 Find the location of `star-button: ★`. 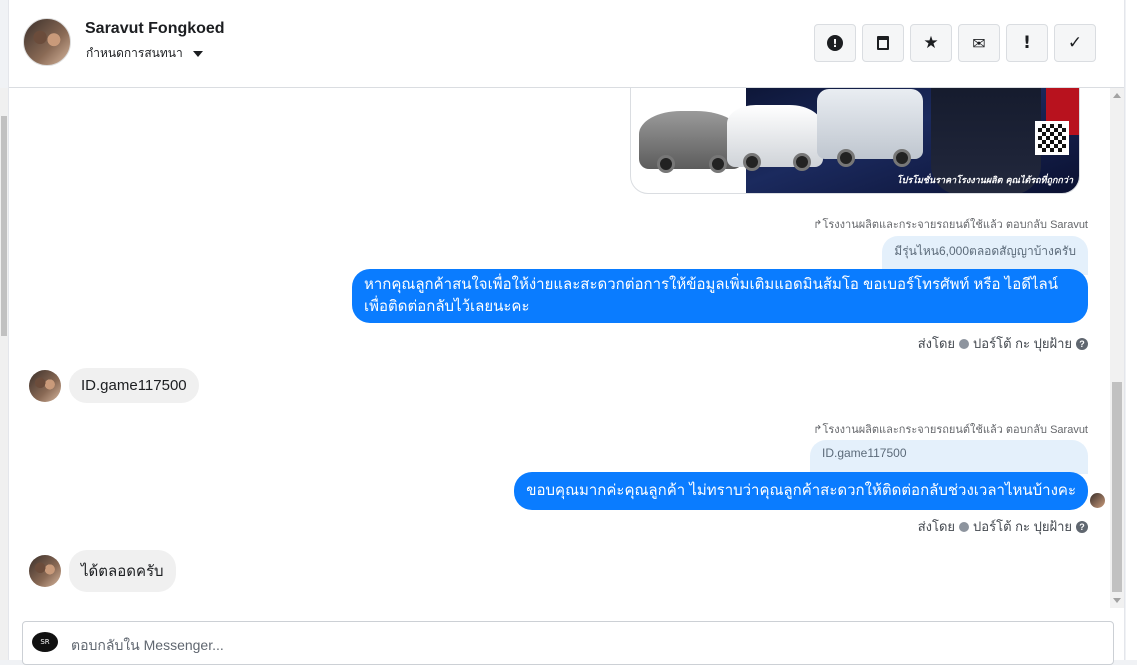

star-button: ★ is located at coordinates (931, 43).